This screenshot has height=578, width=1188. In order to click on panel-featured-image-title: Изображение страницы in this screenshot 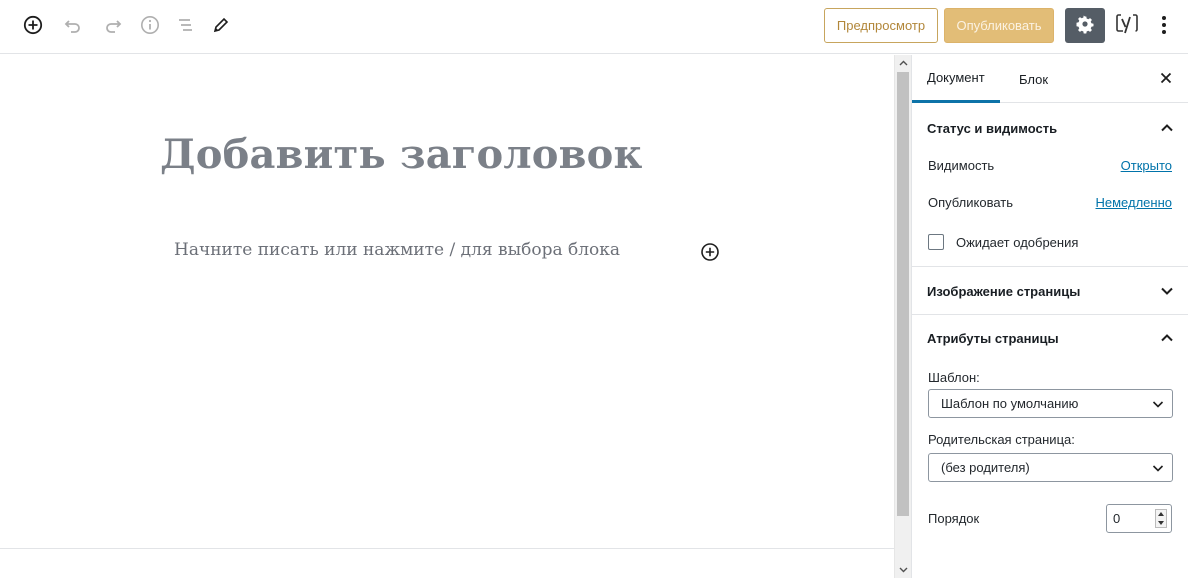, I will do `click(1004, 291)`.